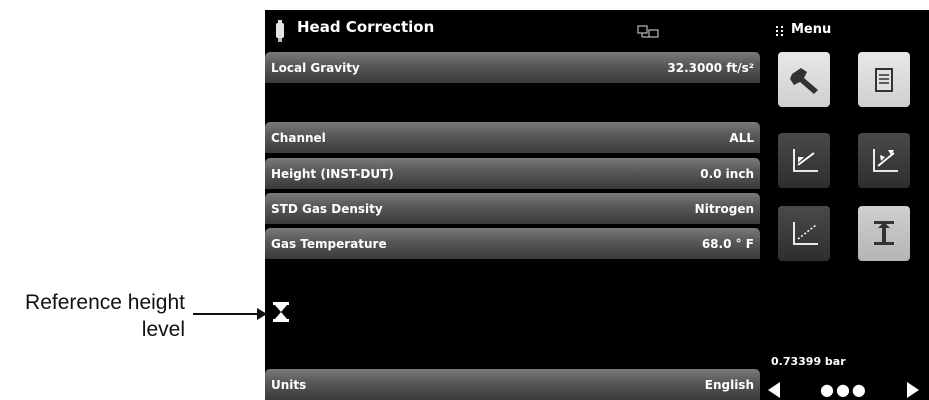  What do you see at coordinates (844, 389) in the screenshot?
I see `page-indicator: ●●●` at bounding box center [844, 389].